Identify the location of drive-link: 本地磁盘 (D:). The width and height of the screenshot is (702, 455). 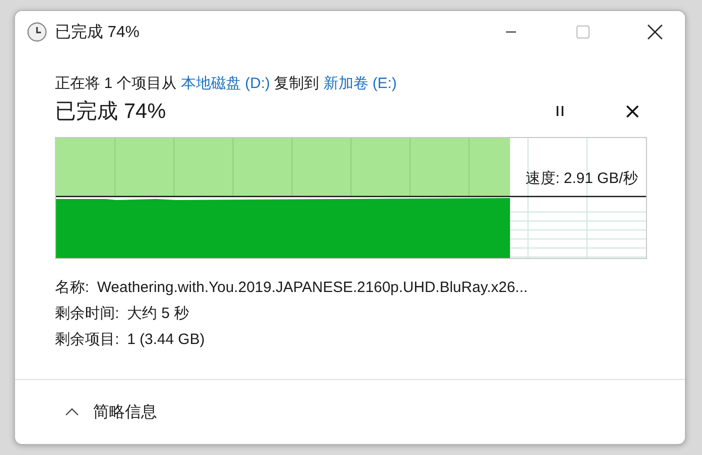
(225, 83).